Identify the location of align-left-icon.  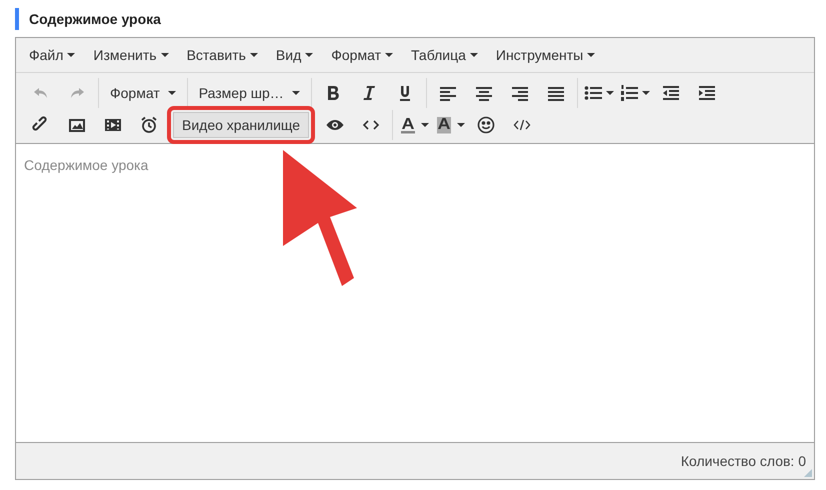
(447, 93).